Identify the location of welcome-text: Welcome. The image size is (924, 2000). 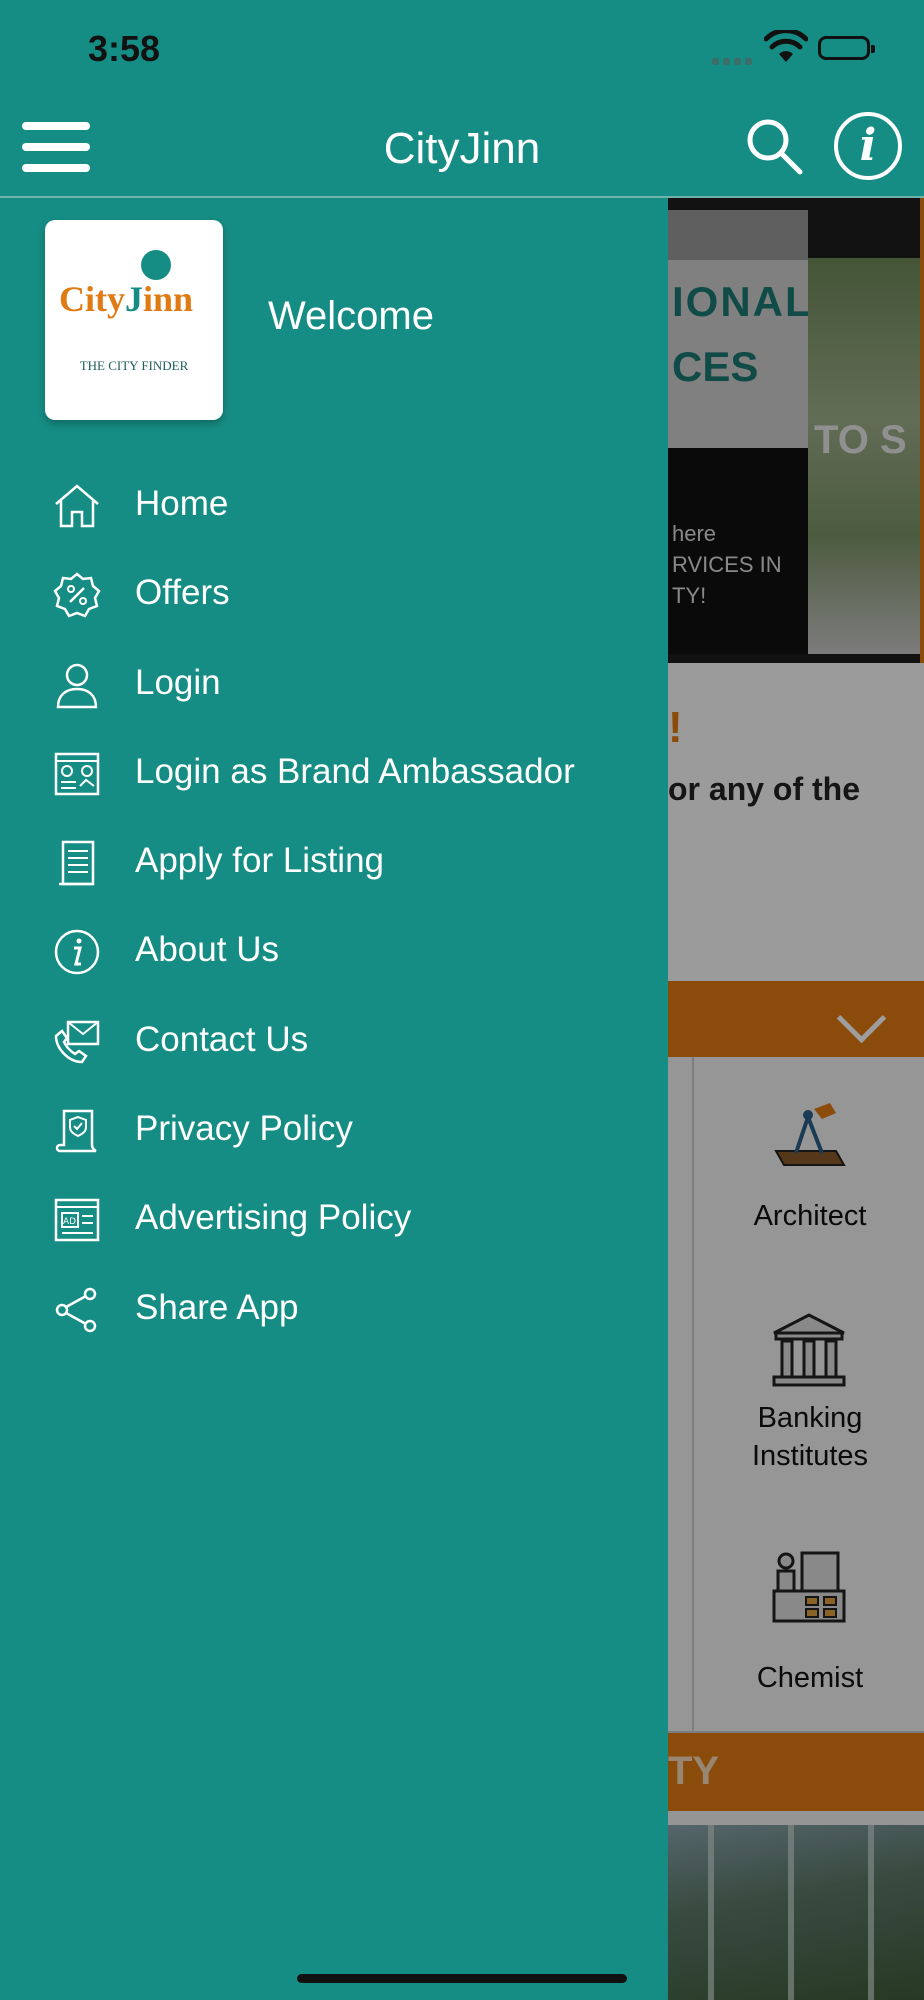
(351, 316).